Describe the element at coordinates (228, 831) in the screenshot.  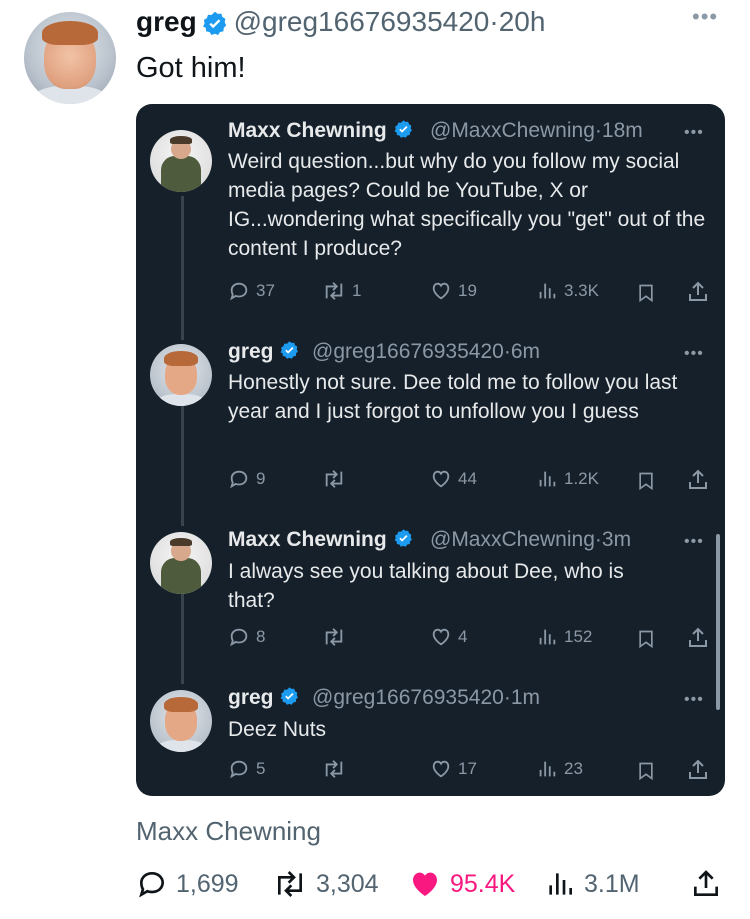
I see `image-caption-label: Maxx Chewning` at that location.